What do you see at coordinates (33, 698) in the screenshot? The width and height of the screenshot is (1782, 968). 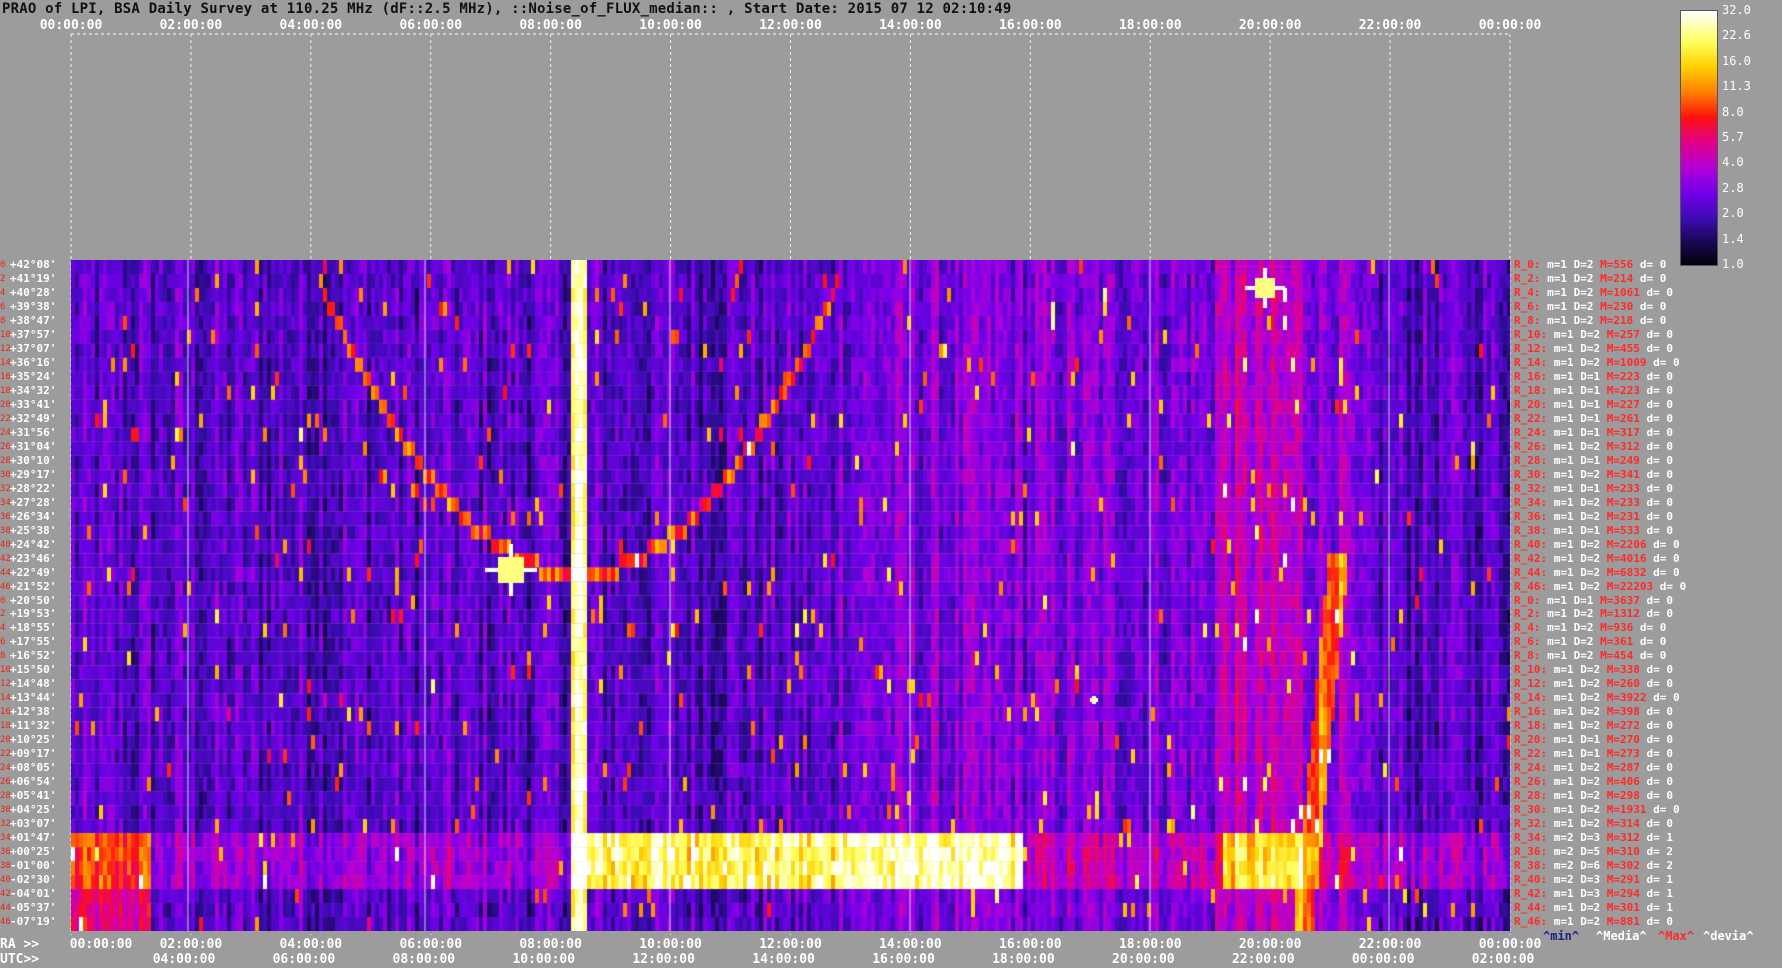 I see `declination-label: +13°44'` at bounding box center [33, 698].